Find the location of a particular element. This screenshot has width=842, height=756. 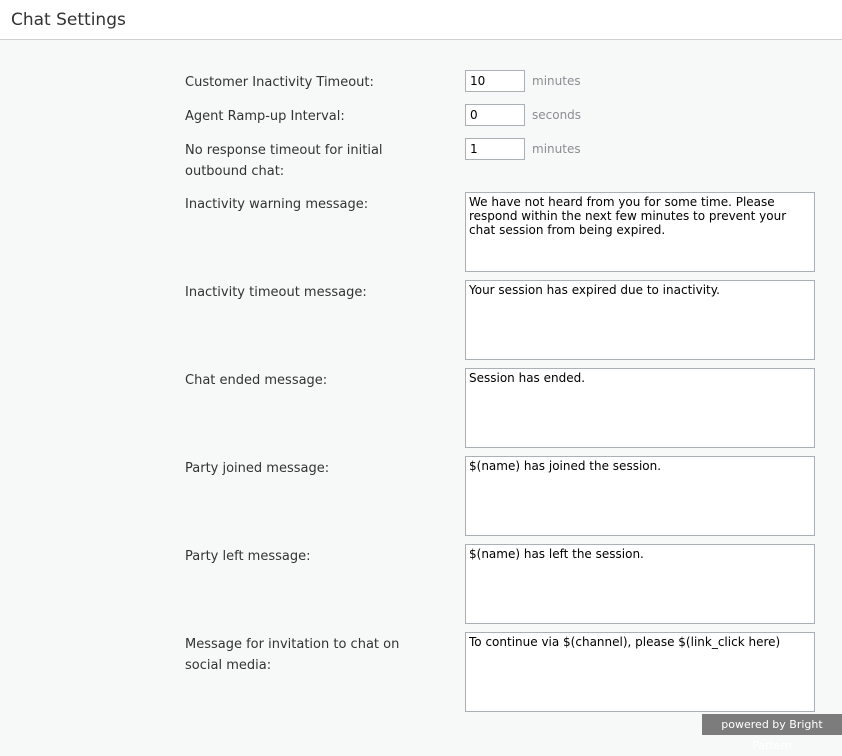

chat-ended-label: Chat ended message: is located at coordinates (256, 380).